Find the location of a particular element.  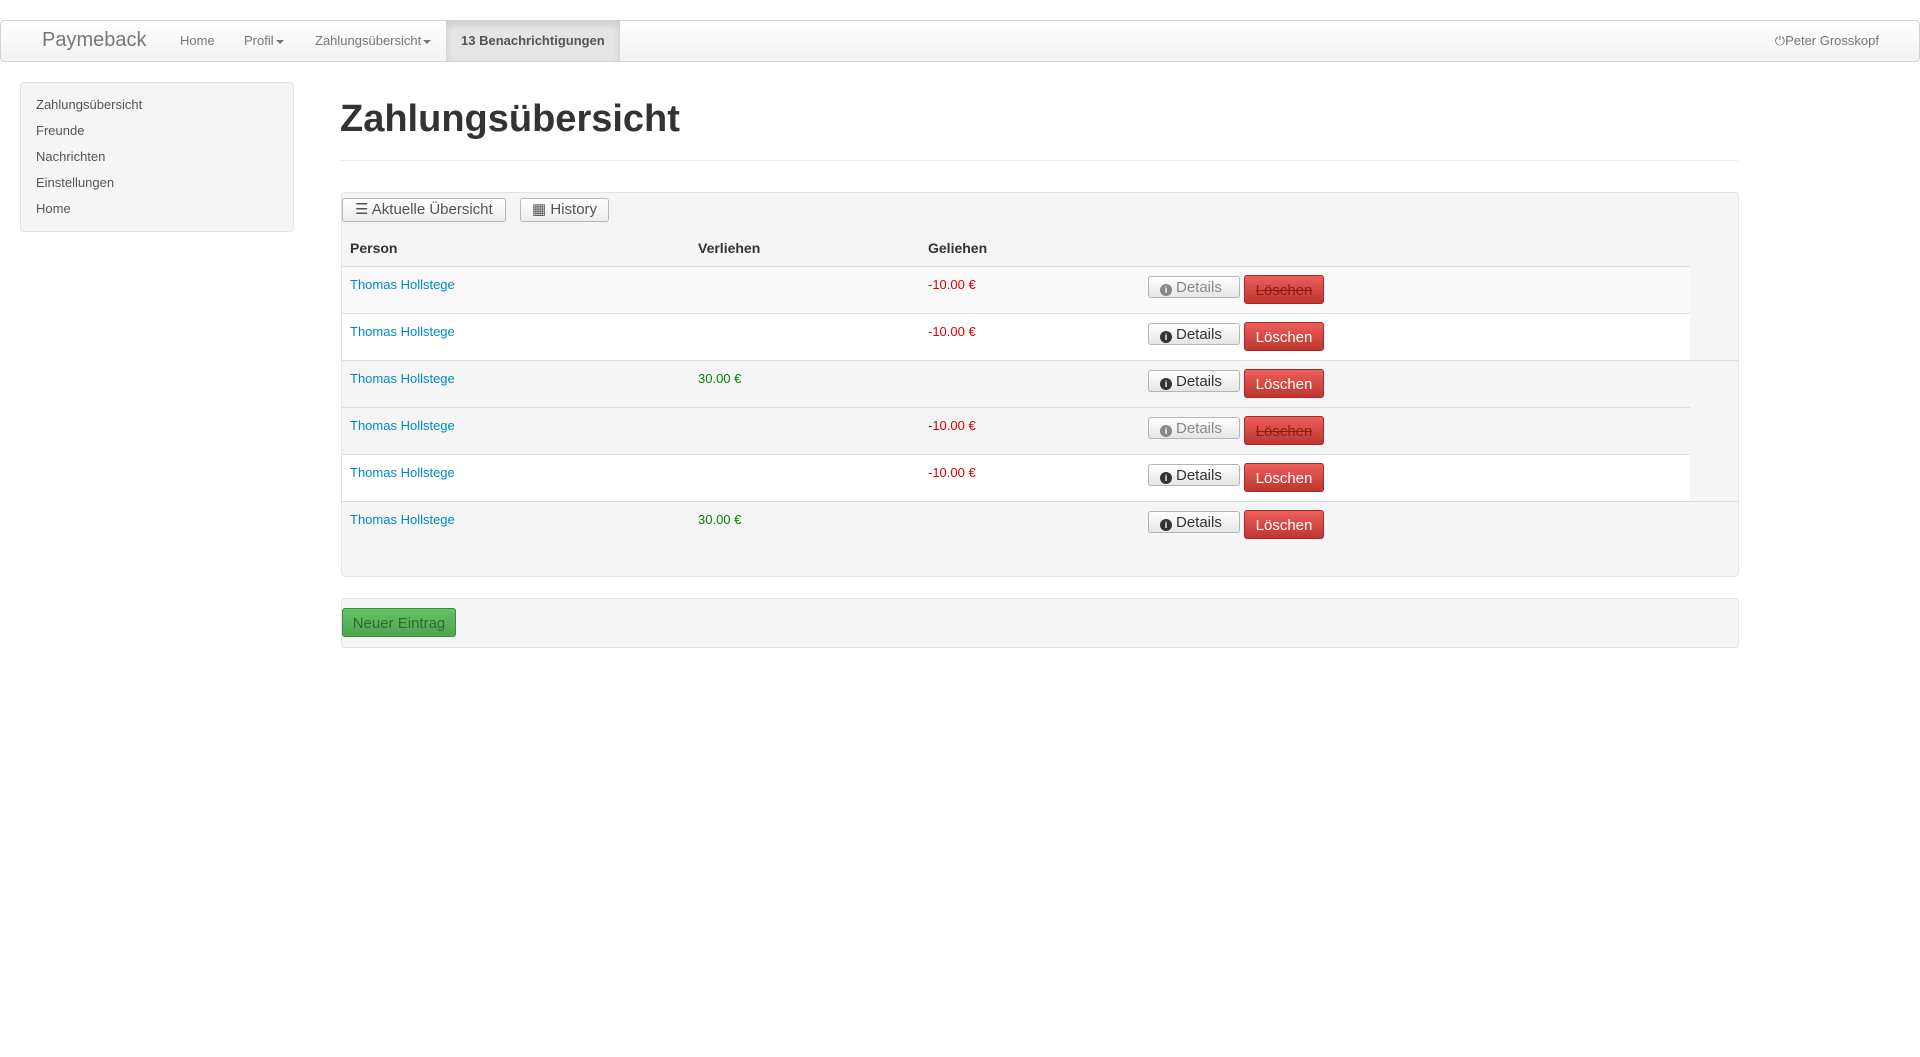

tab-aktuelle-uebersicht: ☰ Aktuelle Übersicht is located at coordinates (424, 210).